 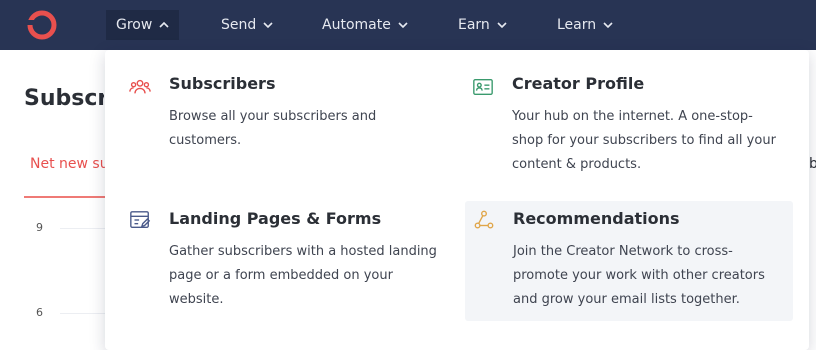 I want to click on y-axis-tick: 6, so click(x=39, y=312).